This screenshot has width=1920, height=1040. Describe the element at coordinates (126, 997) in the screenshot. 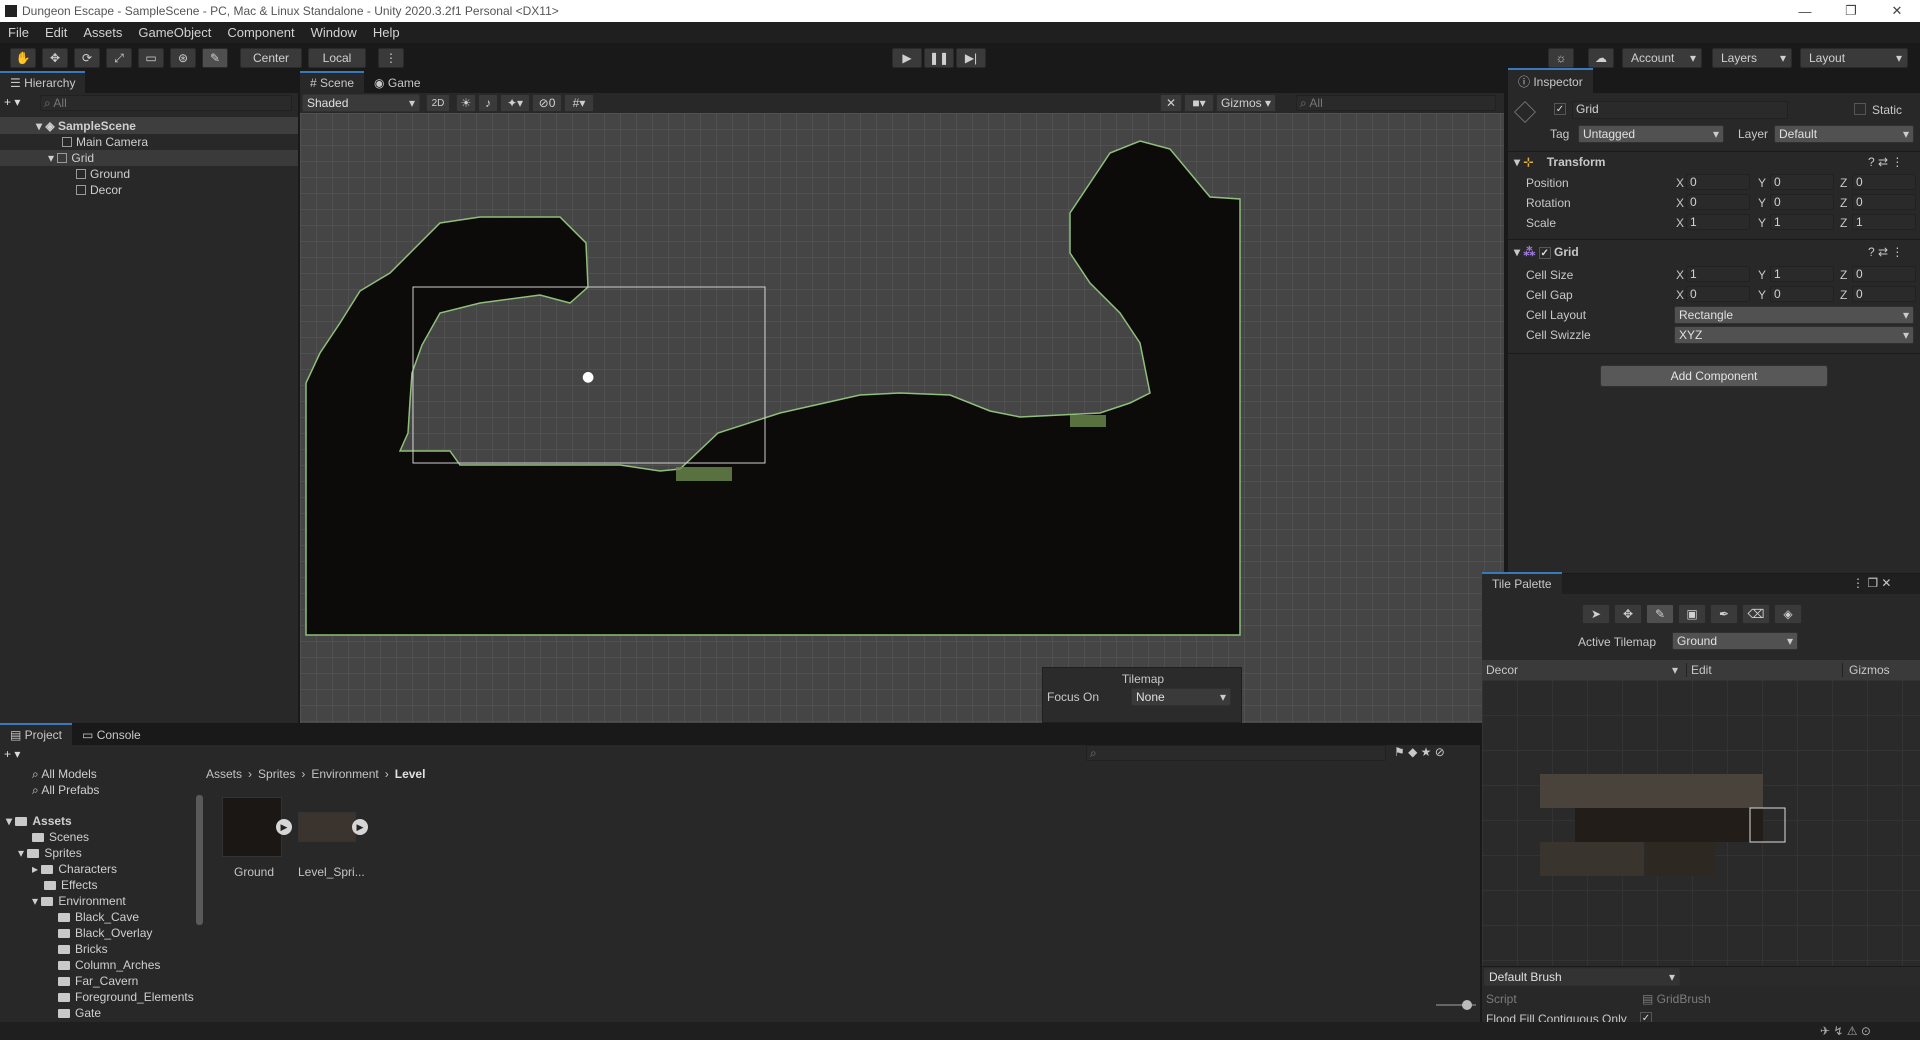

I see `tree-item-foreground-elements: Foreground_Elements` at that location.